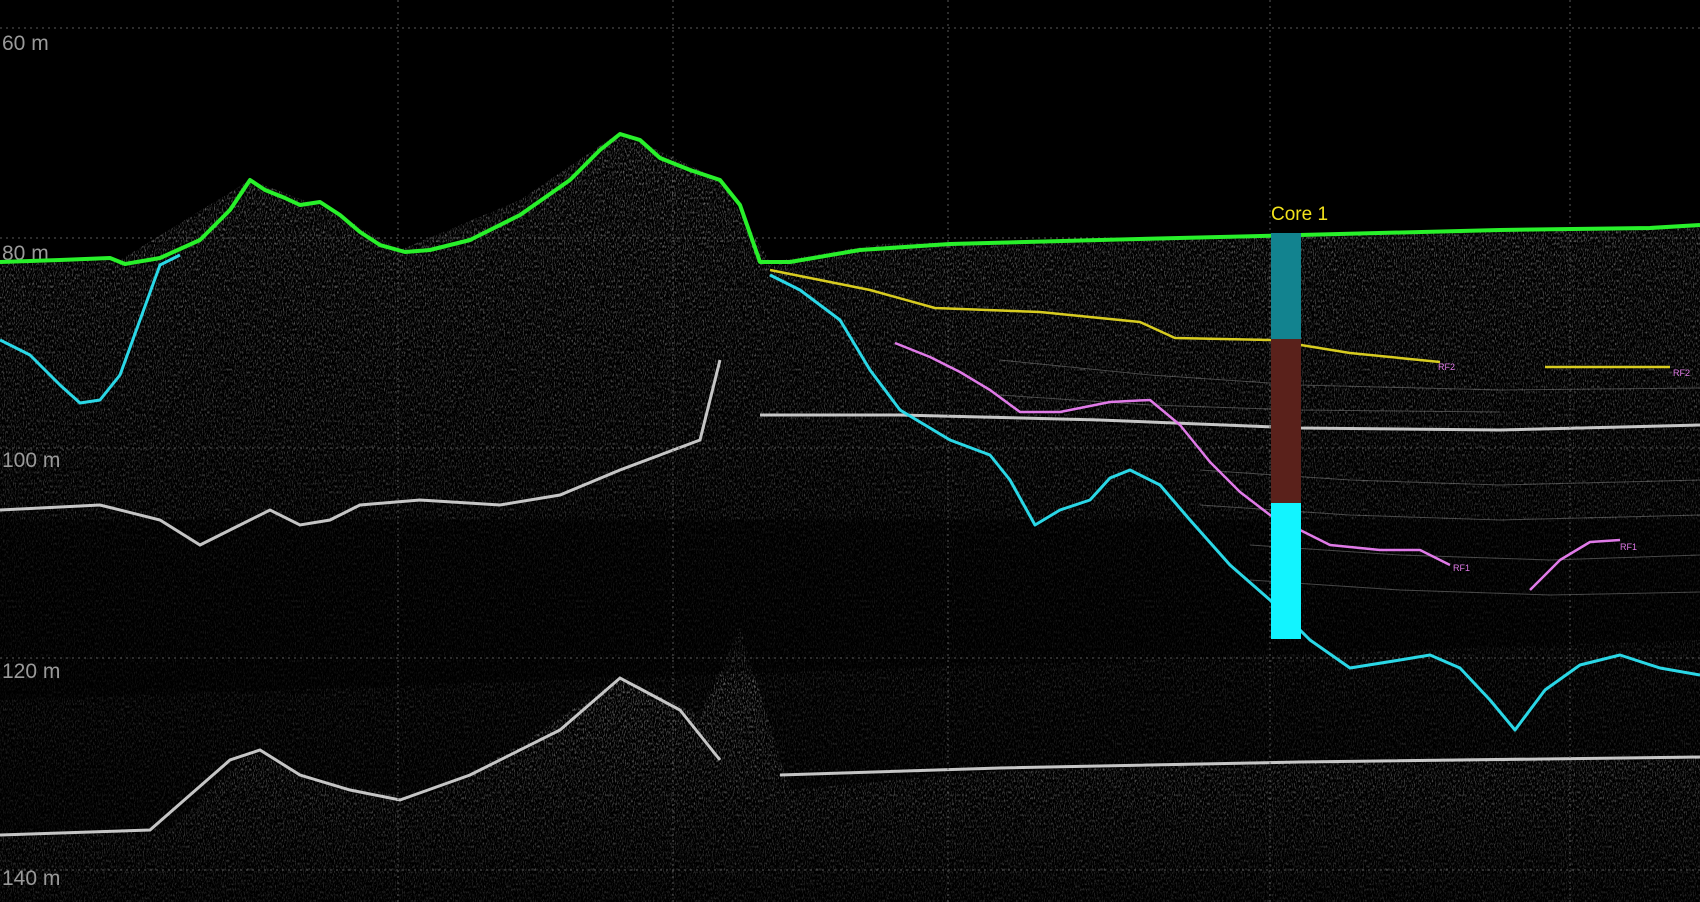 This screenshot has height=902, width=1700. Describe the element at coordinates (1446, 367) in the screenshot. I see `tag-rf2-a: RF2` at that location.